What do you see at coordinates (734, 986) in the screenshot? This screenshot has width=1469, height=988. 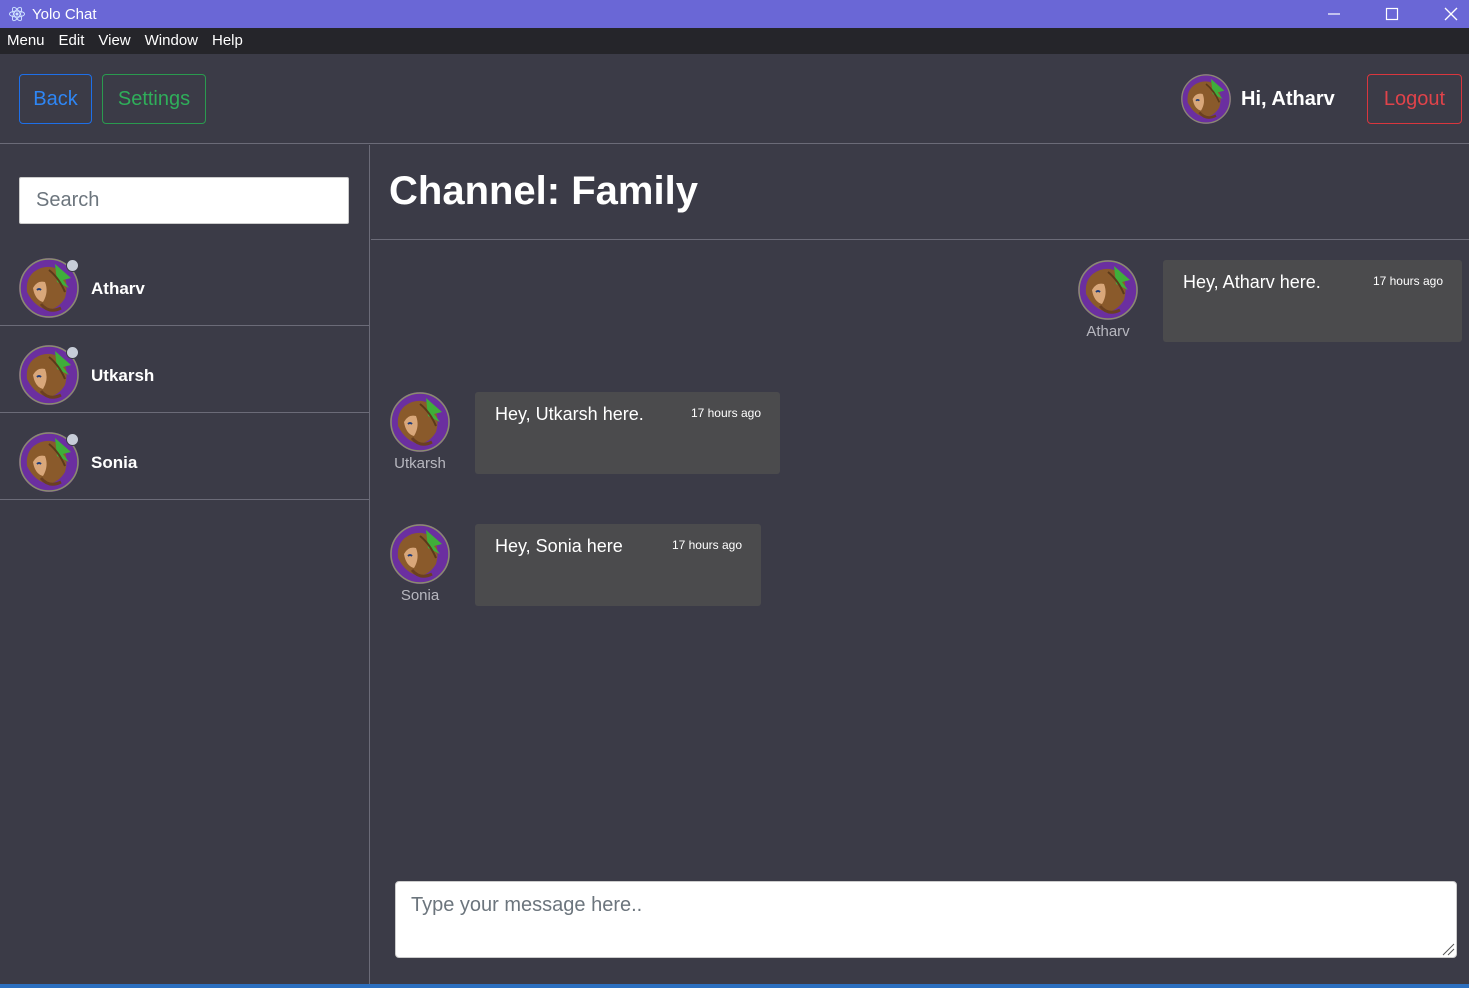 I see `bottom-edge` at bounding box center [734, 986].